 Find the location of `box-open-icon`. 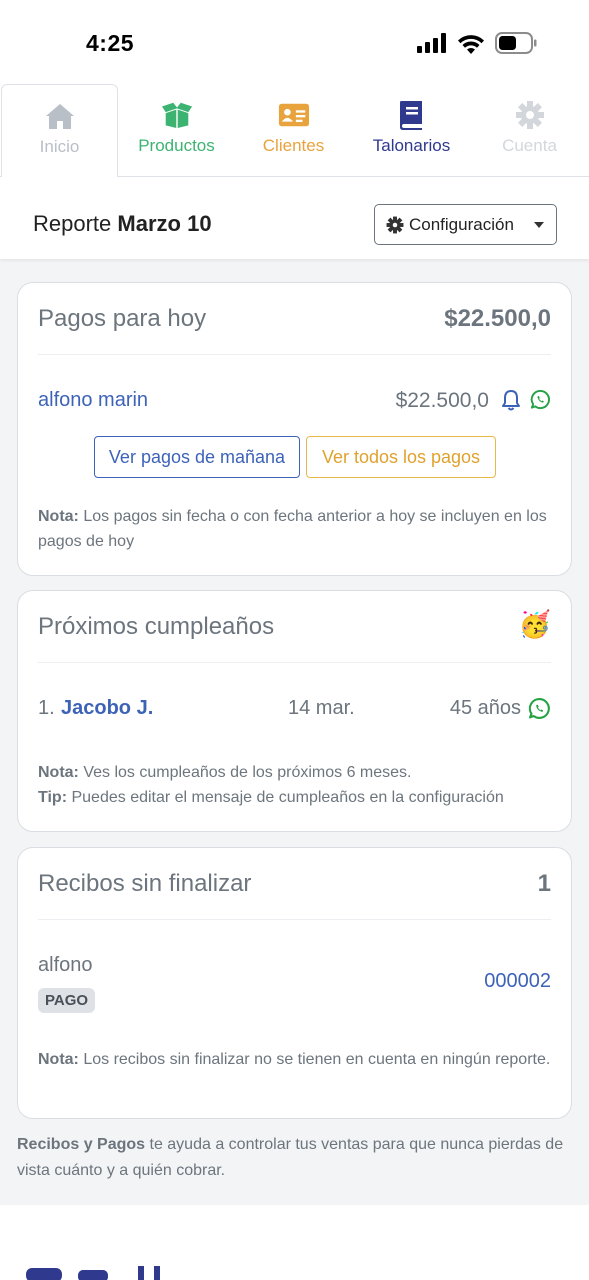

box-open-icon is located at coordinates (176, 115).